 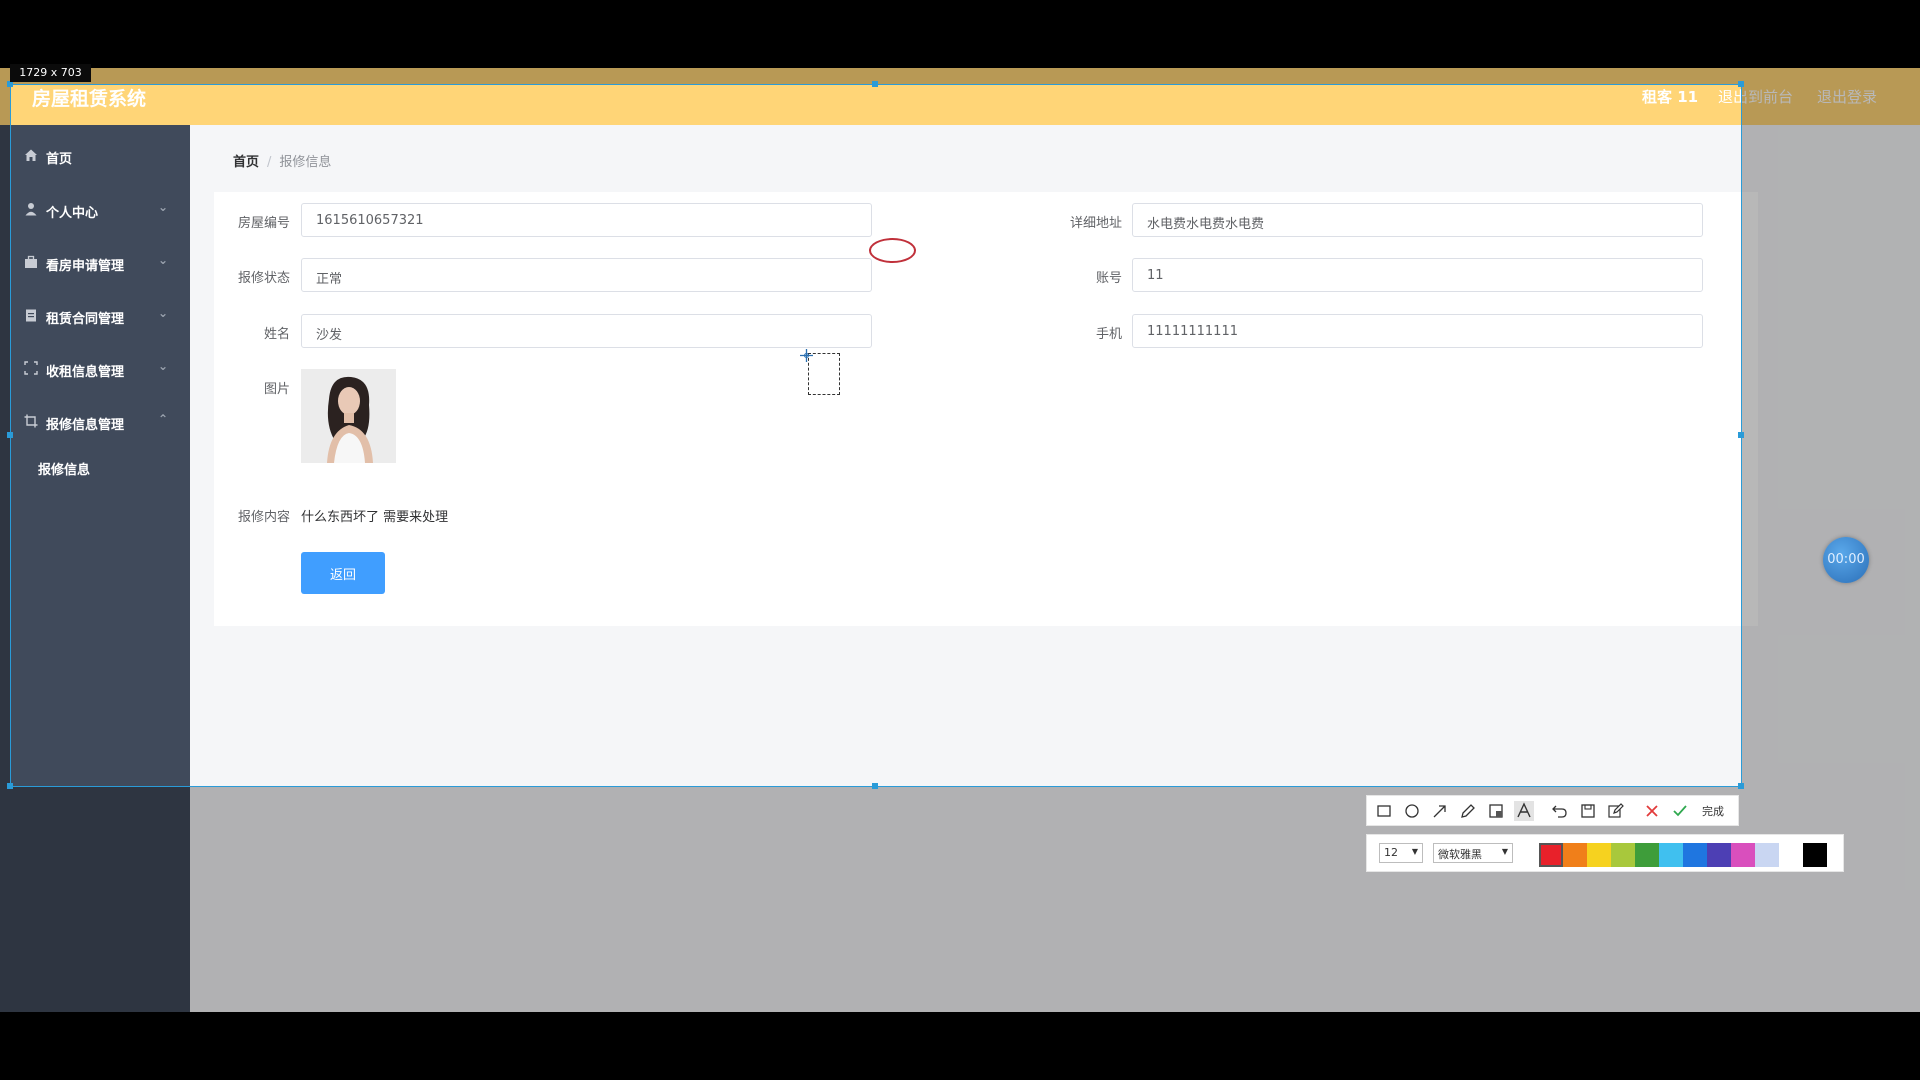 What do you see at coordinates (1524, 811) in the screenshot?
I see `text-tool-icon` at bounding box center [1524, 811].